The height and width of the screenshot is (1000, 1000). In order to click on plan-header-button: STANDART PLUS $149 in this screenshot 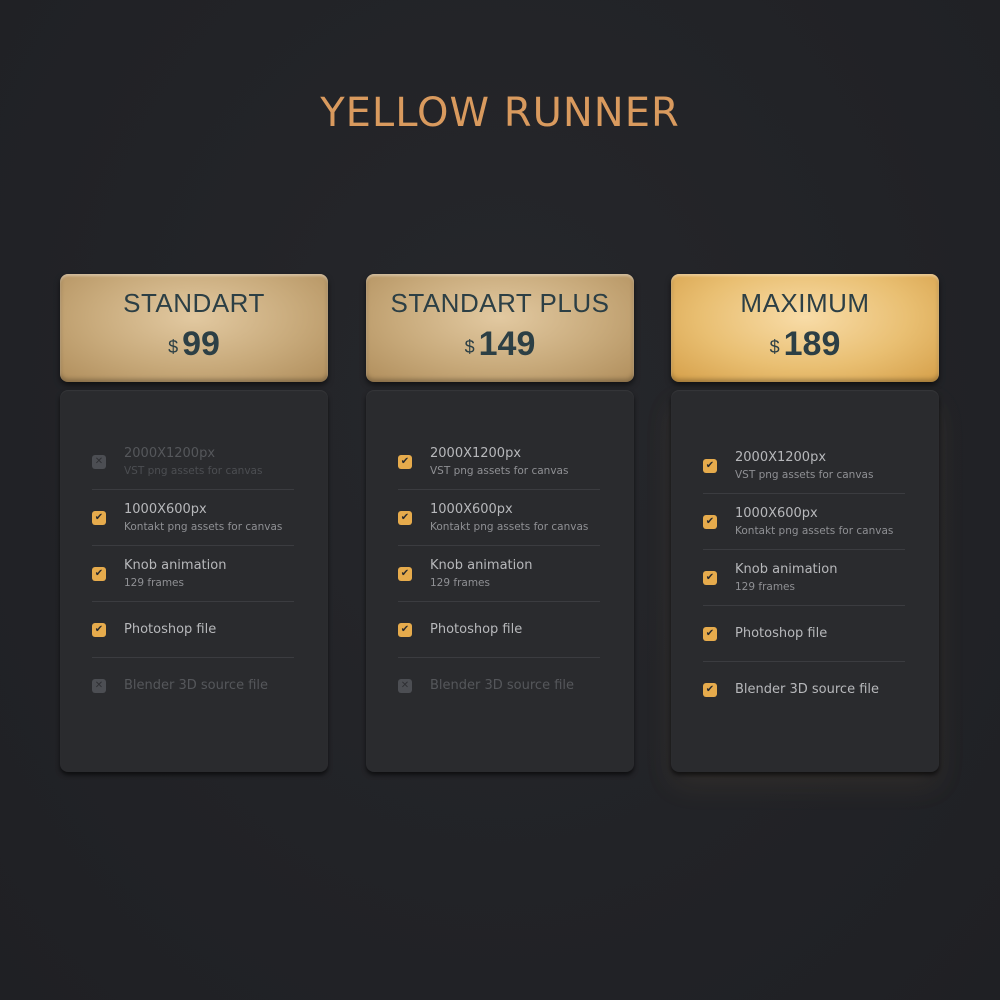, I will do `click(500, 328)`.